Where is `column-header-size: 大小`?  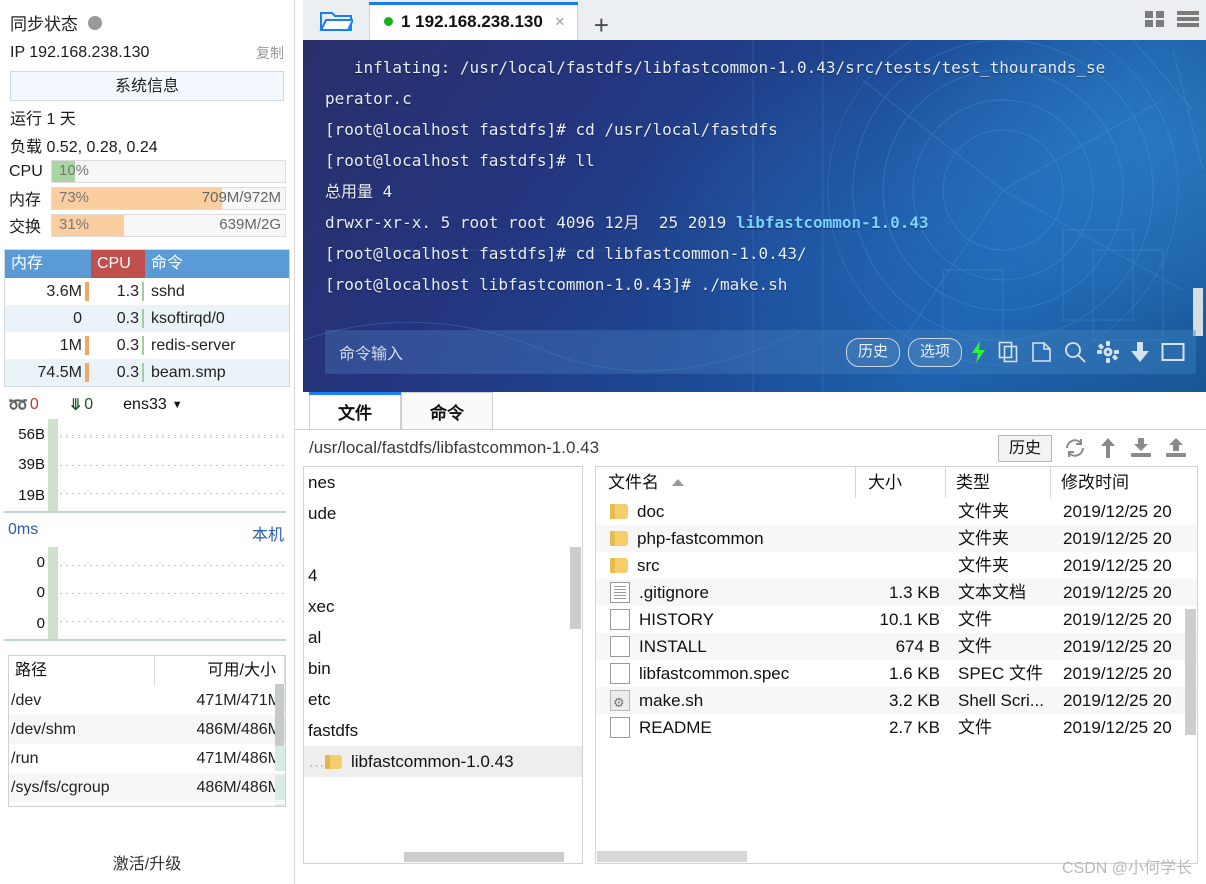
column-header-size: 大小 is located at coordinates (901, 482).